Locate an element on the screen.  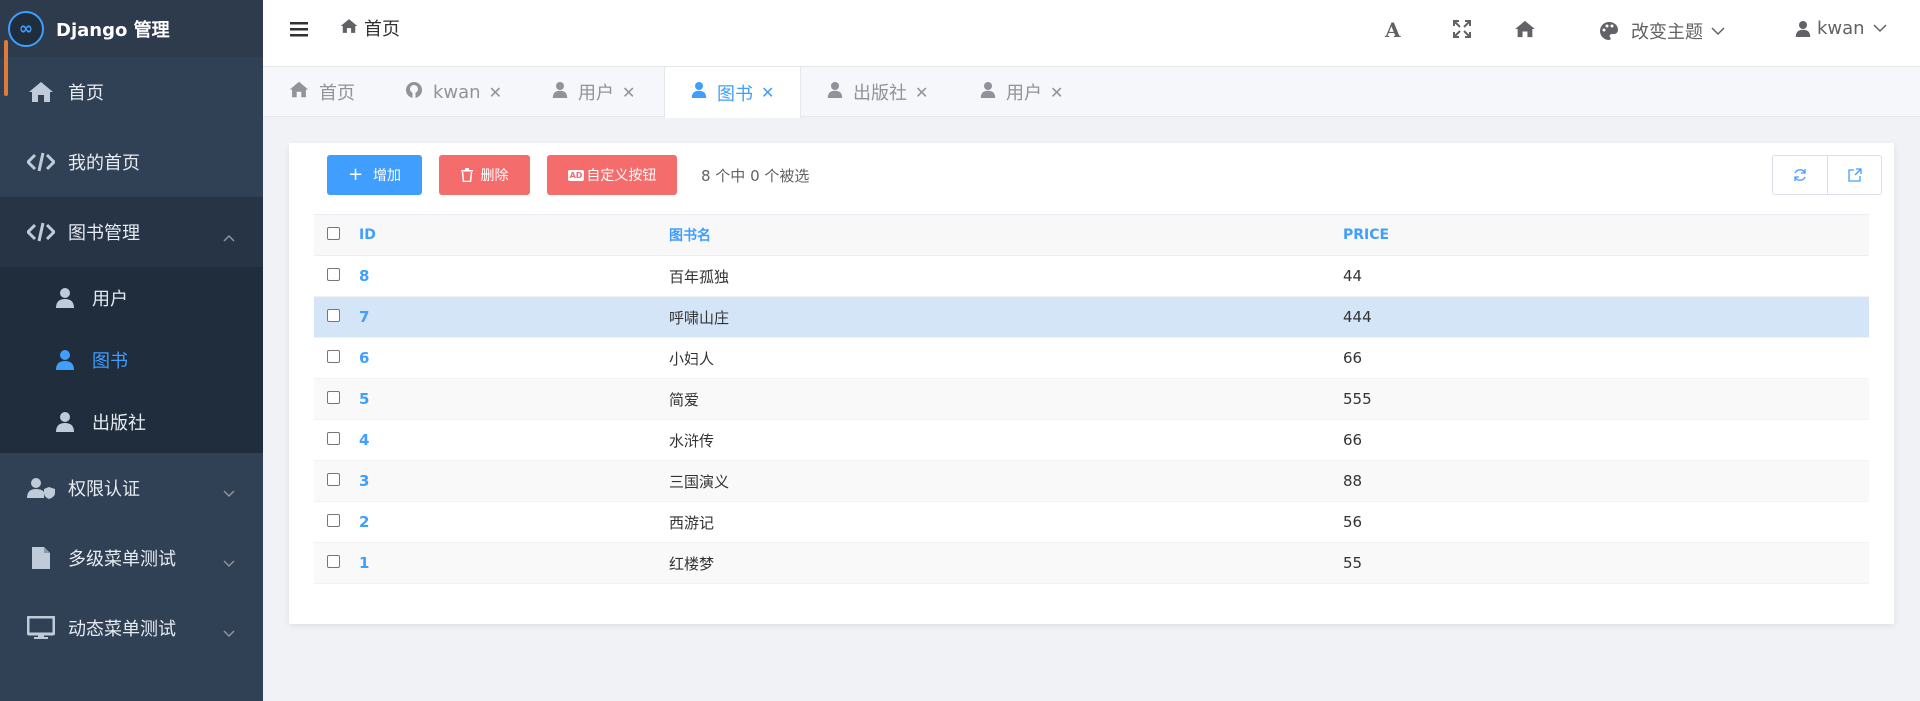
refresh-icon is located at coordinates (1800, 175).